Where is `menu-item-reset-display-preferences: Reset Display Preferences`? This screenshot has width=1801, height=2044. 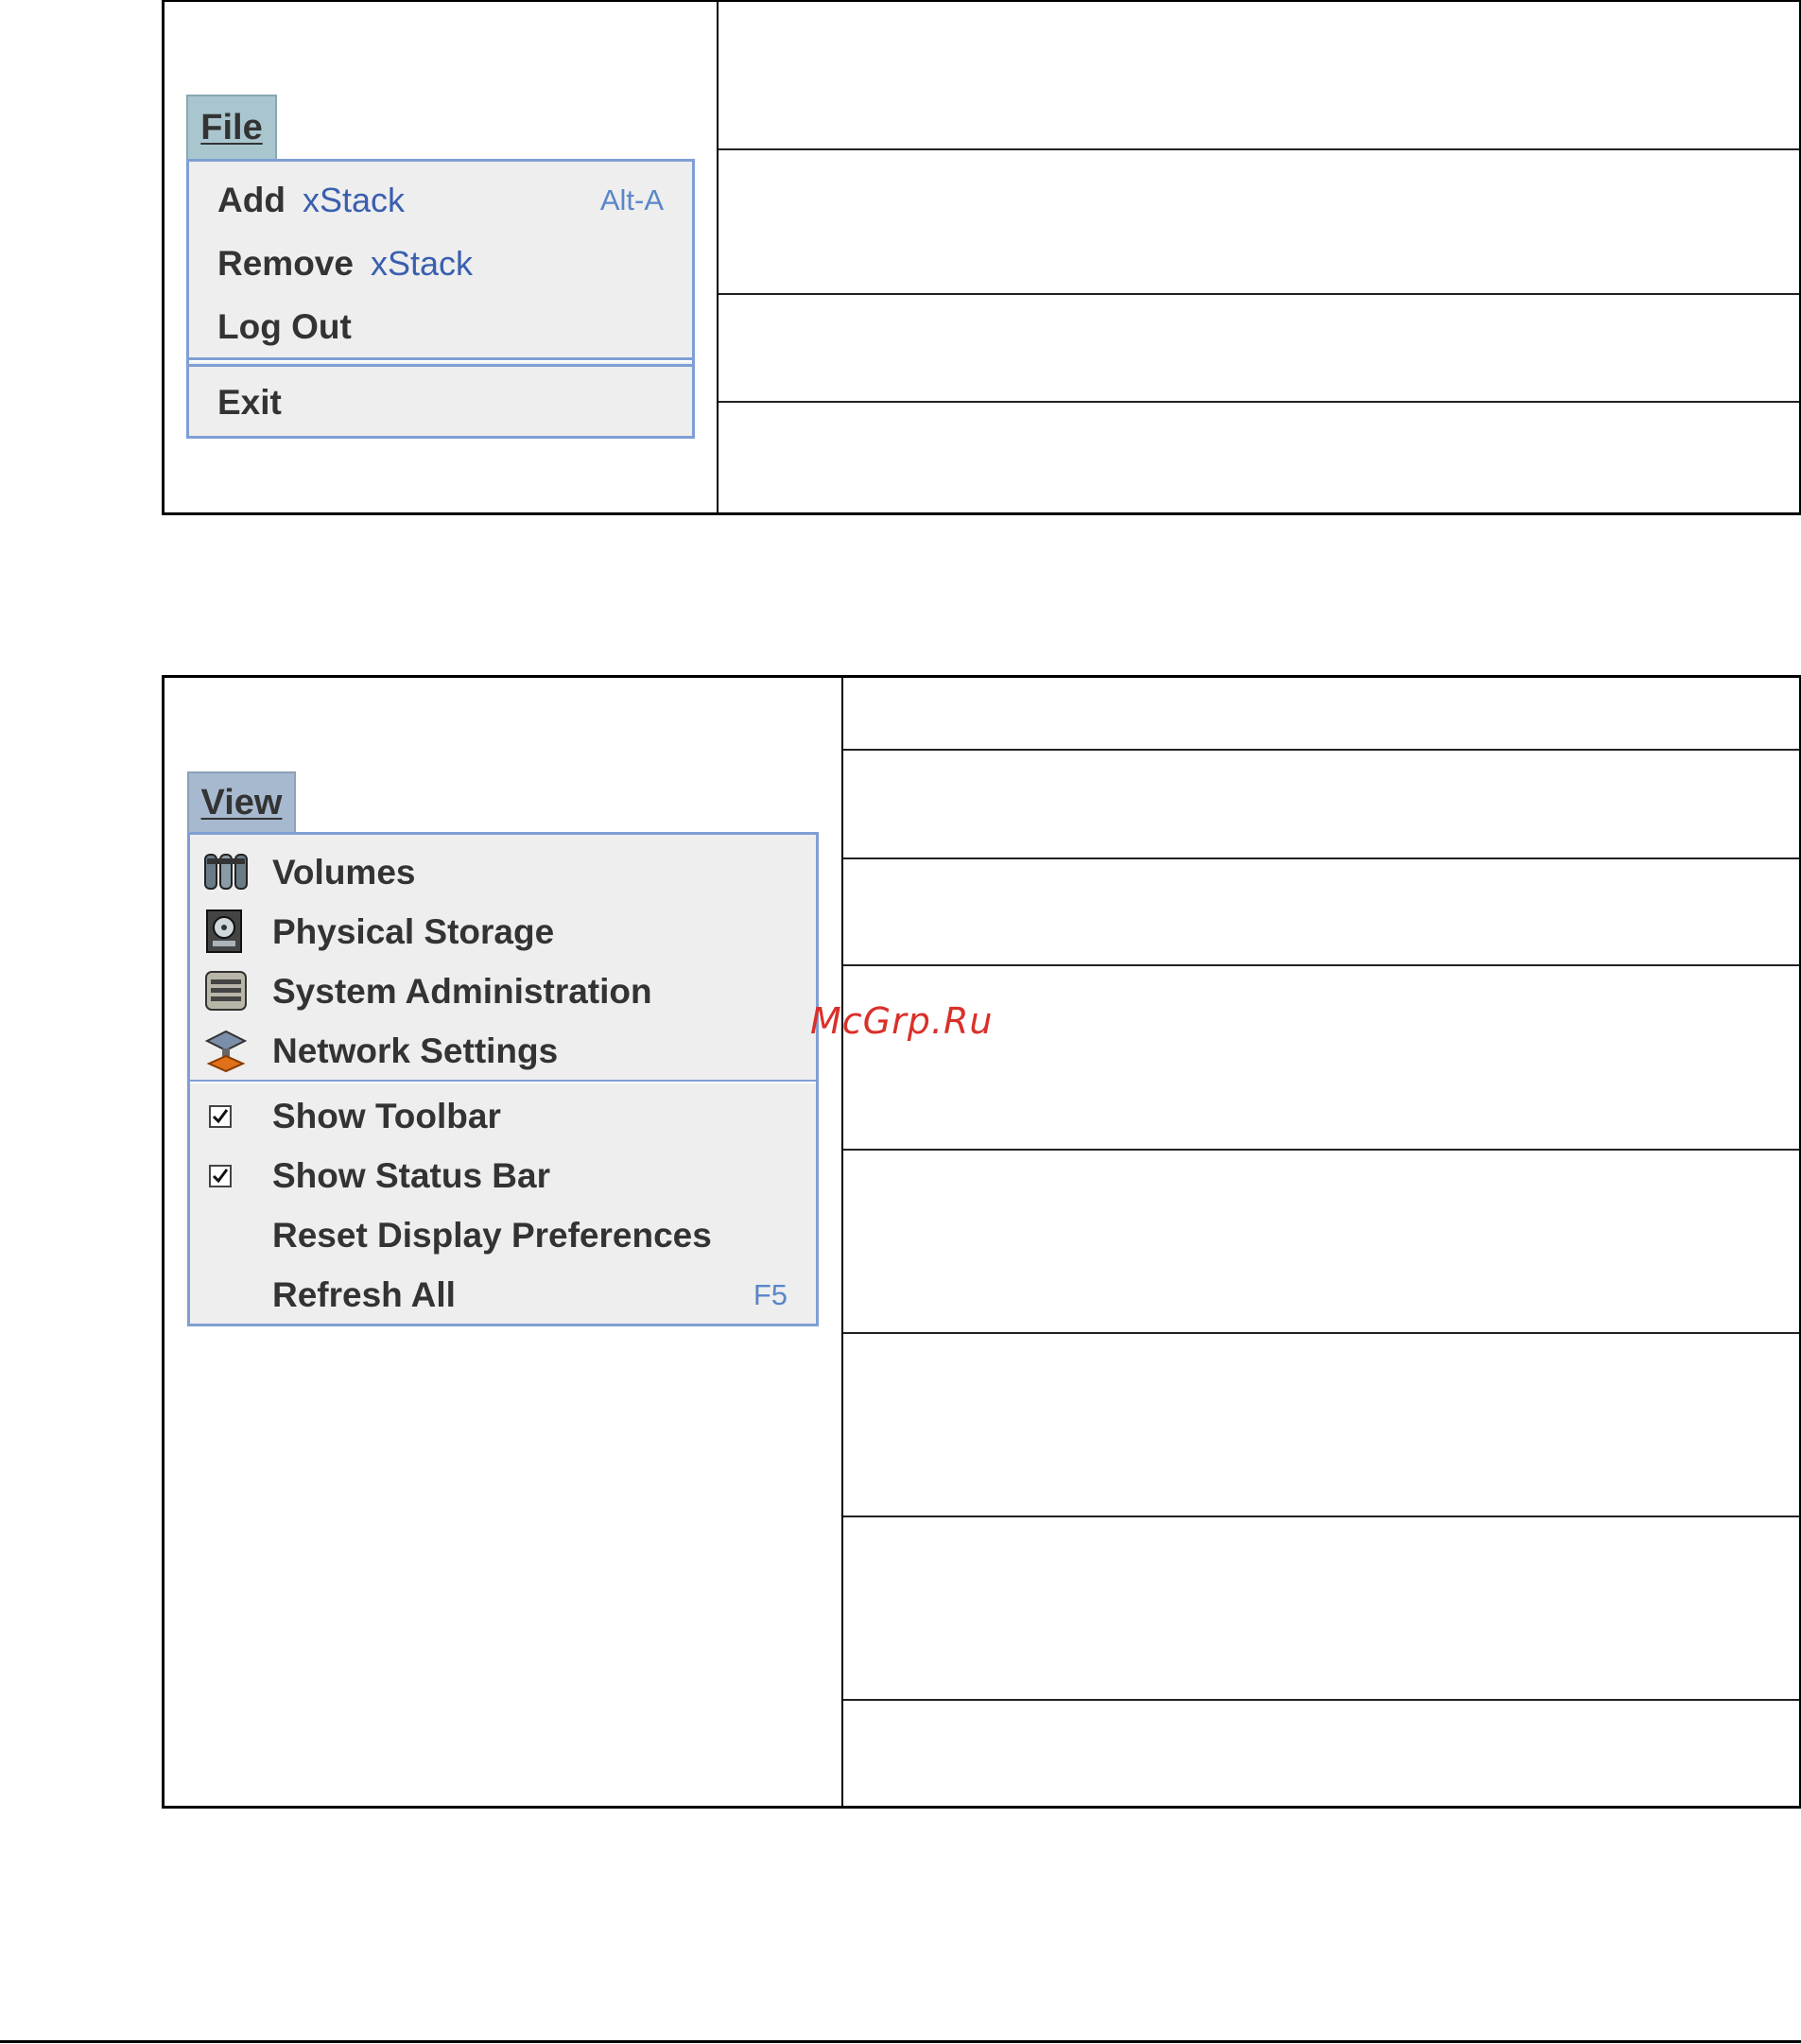 menu-item-reset-display-preferences: Reset Display Preferences is located at coordinates (503, 1235).